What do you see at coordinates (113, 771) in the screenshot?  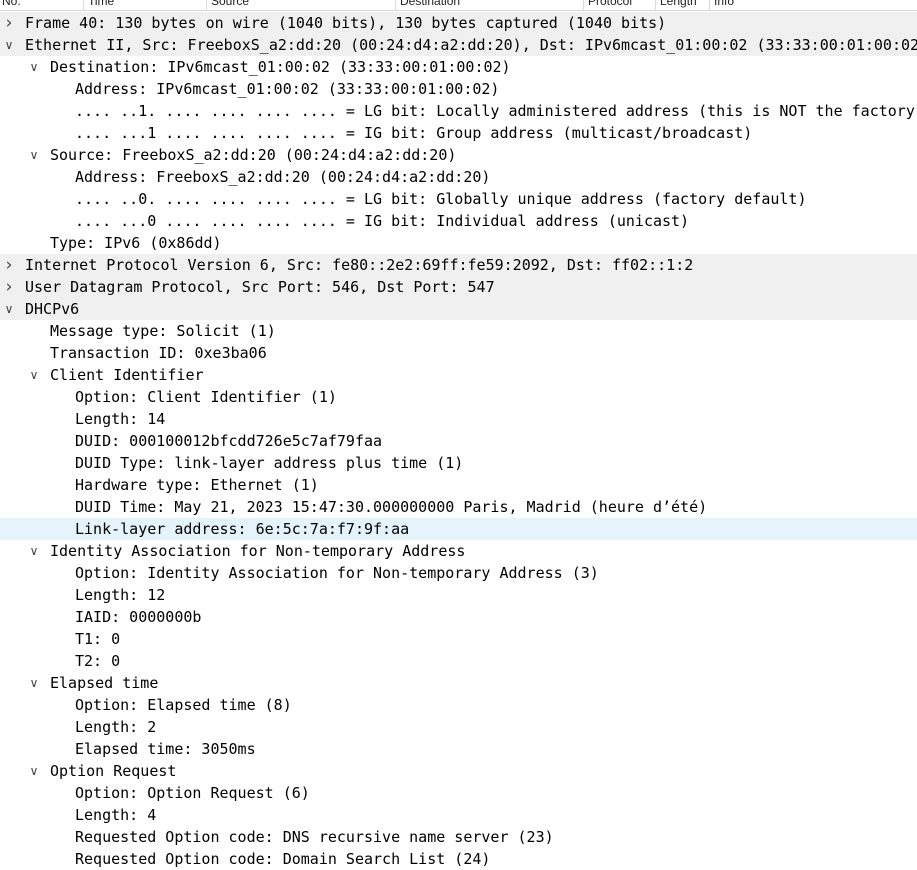 I see `tree-row-text: Option Request` at bounding box center [113, 771].